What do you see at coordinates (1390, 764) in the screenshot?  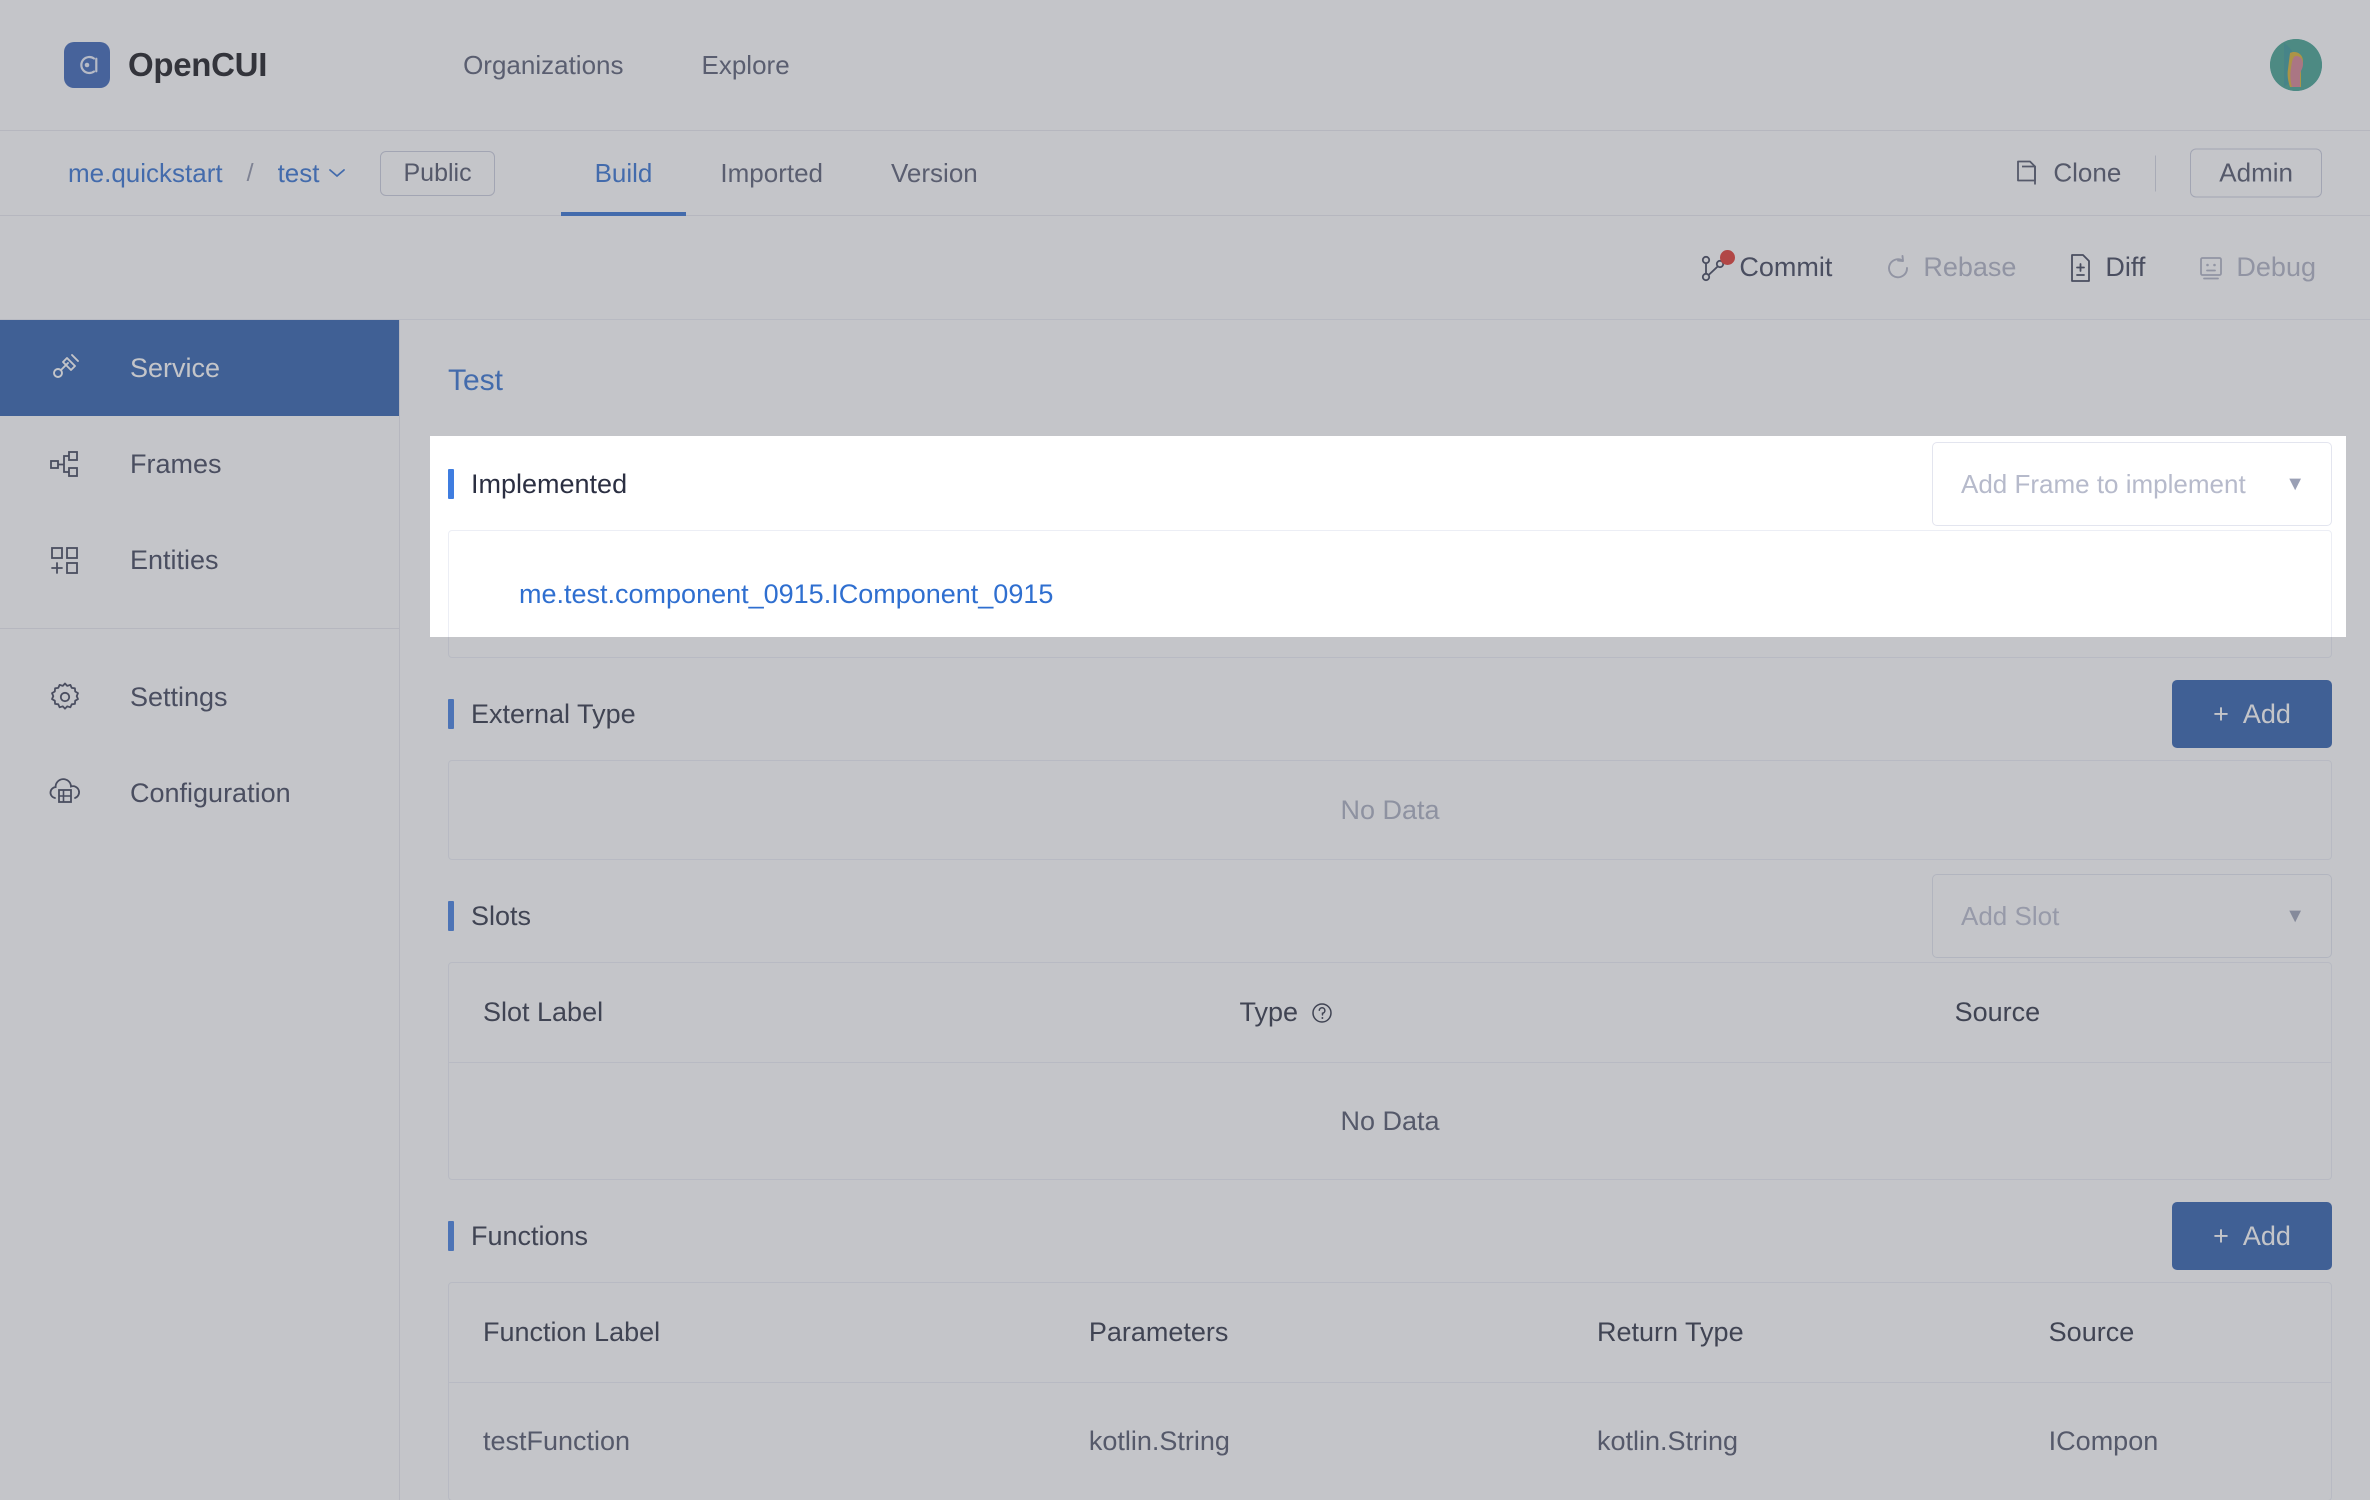 I see `section-external-type: External Type + Add No Data` at bounding box center [1390, 764].